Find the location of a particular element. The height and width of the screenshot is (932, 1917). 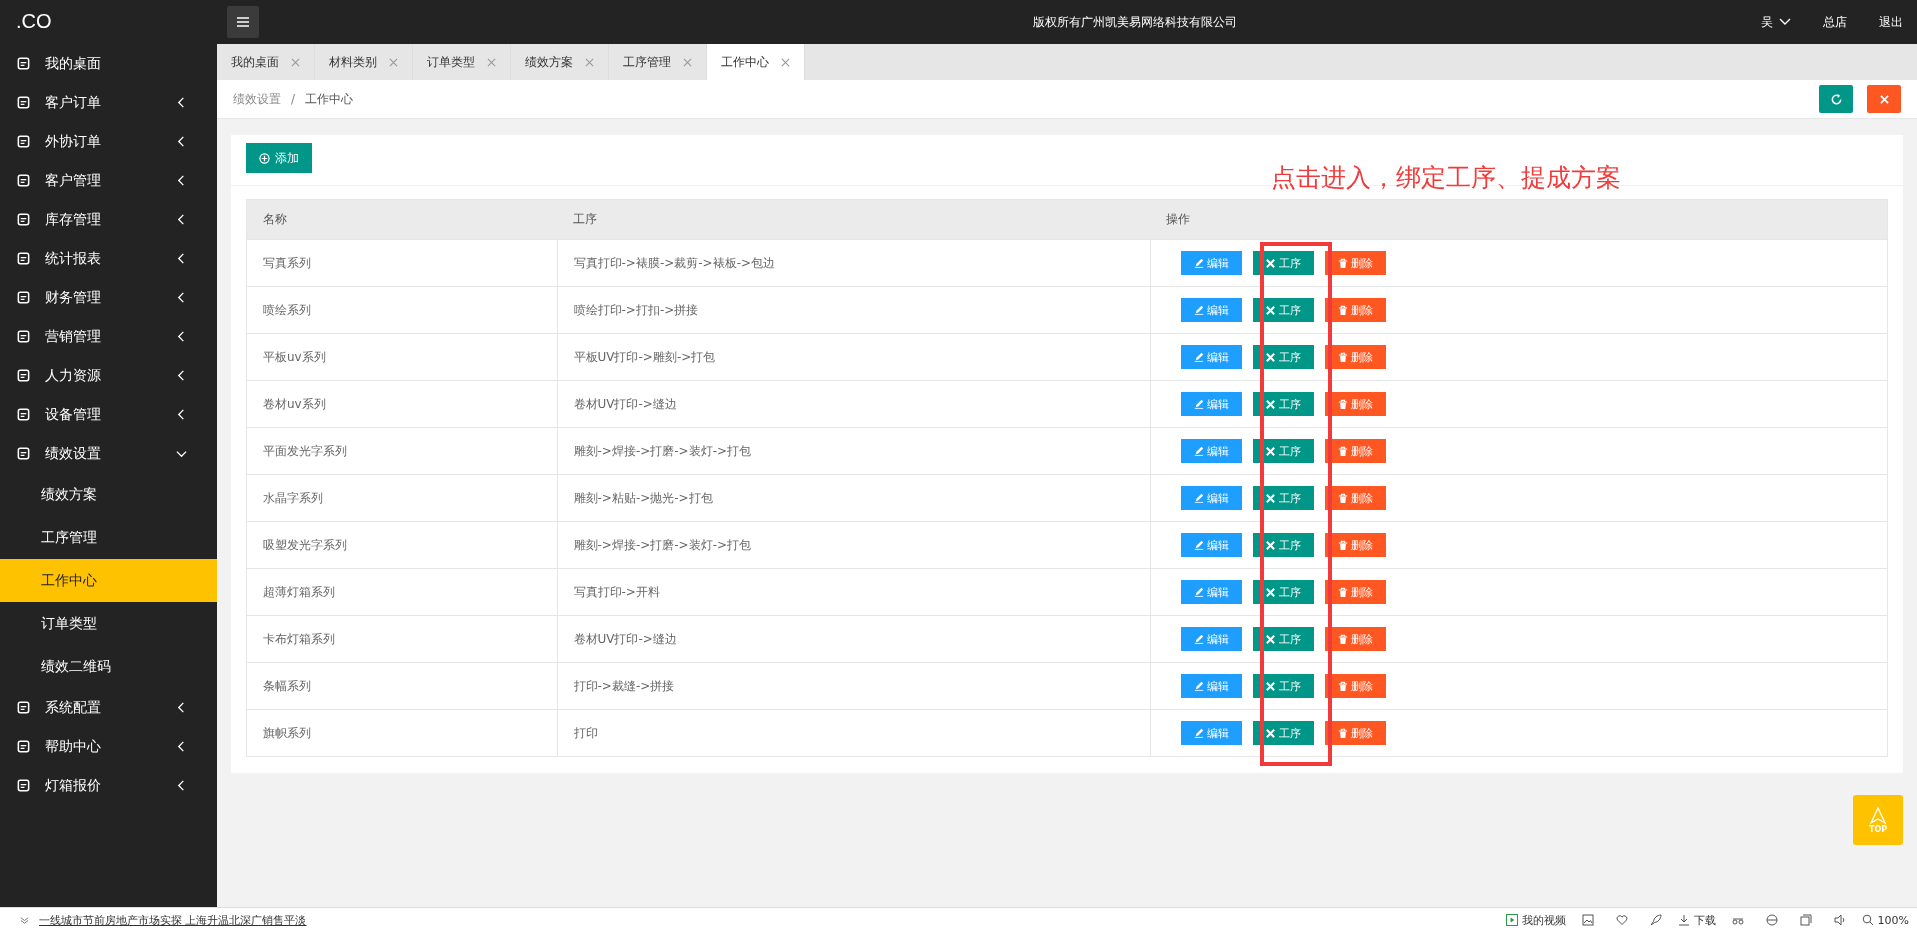

sidebar-item: 财务管理 is located at coordinates (108, 297).